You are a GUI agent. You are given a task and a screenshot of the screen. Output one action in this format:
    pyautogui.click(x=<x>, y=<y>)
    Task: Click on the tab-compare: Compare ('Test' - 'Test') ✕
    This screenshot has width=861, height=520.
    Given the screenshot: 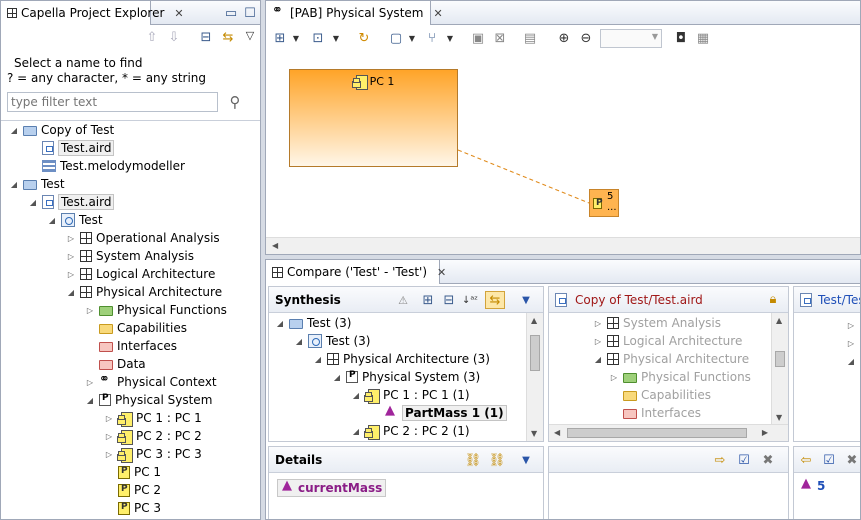 What is the action you would take?
    pyautogui.click(x=356, y=272)
    